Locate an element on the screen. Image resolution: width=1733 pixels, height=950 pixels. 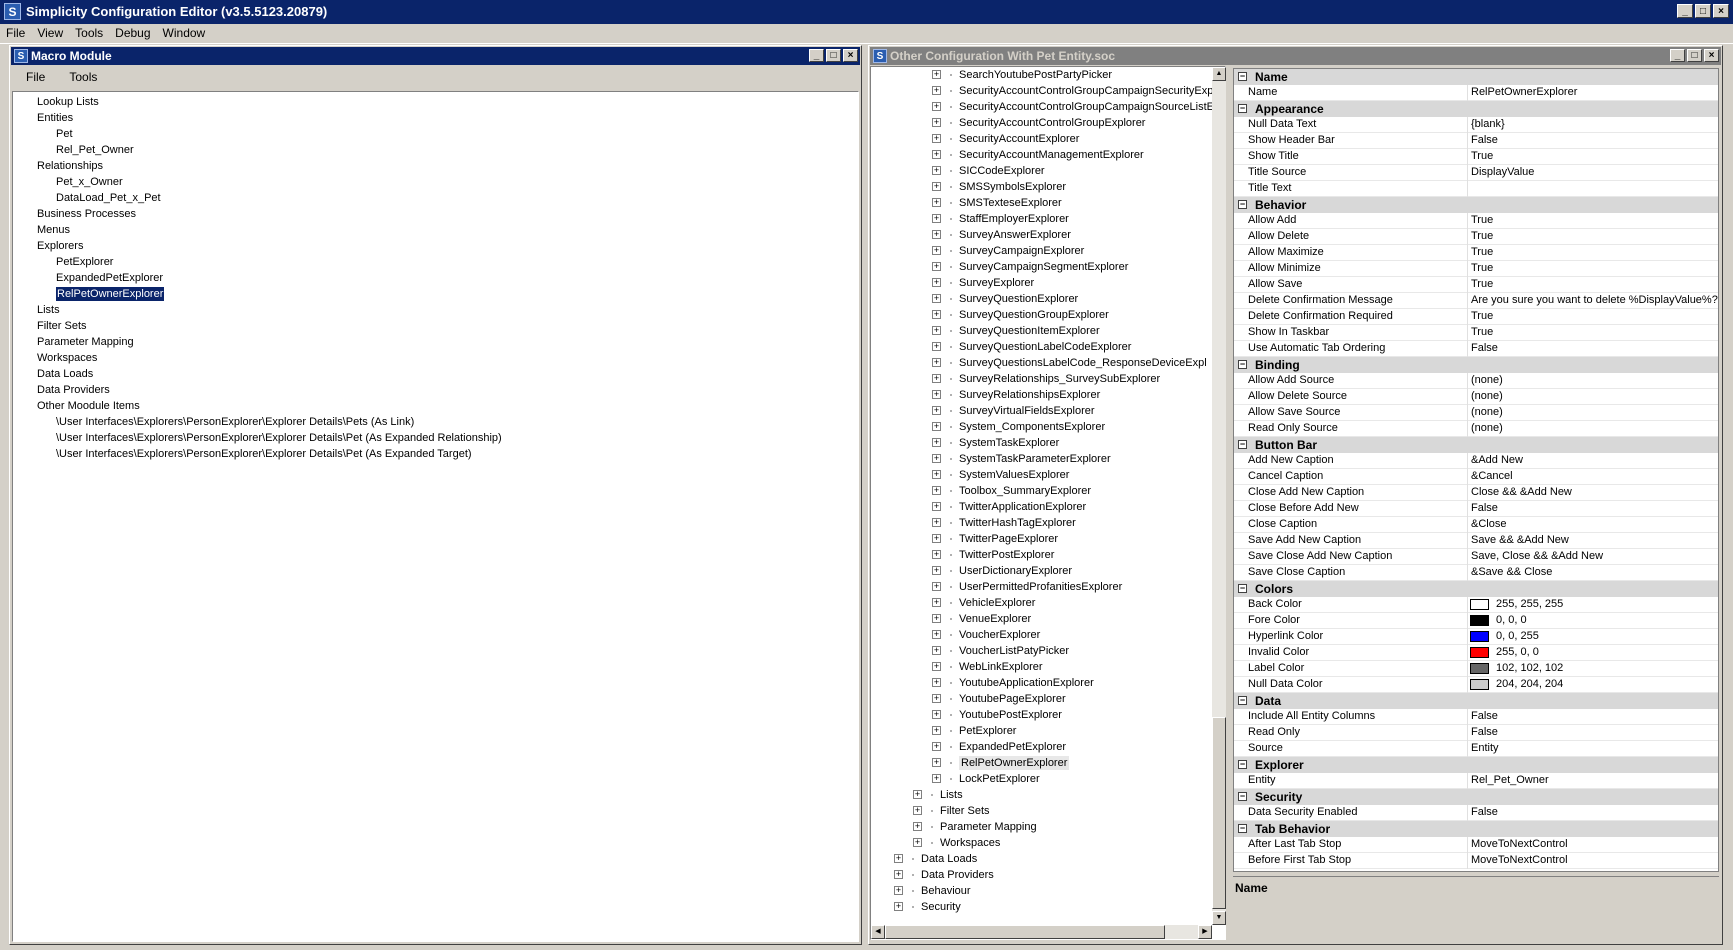
config-tree-node: + System_ComponentsExplorer is located at coordinates (1041, 427).